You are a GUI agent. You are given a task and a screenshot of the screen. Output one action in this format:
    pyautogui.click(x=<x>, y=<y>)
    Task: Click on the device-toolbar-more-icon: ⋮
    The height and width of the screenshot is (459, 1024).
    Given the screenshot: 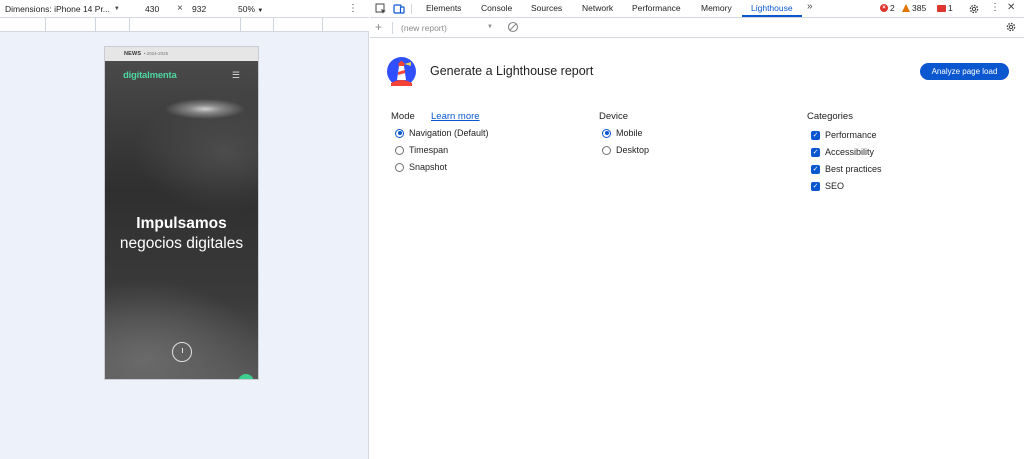 What is the action you would take?
    pyautogui.click(x=353, y=8)
    